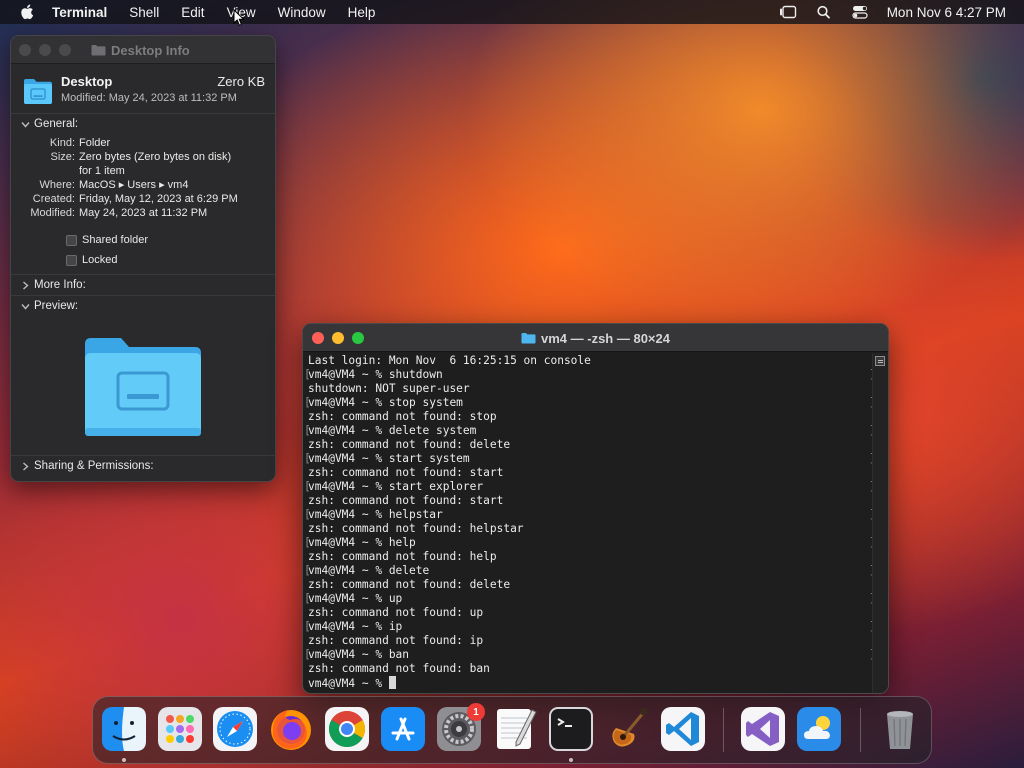  Describe the element at coordinates (723, 730) in the screenshot. I see `dock-separator` at that location.